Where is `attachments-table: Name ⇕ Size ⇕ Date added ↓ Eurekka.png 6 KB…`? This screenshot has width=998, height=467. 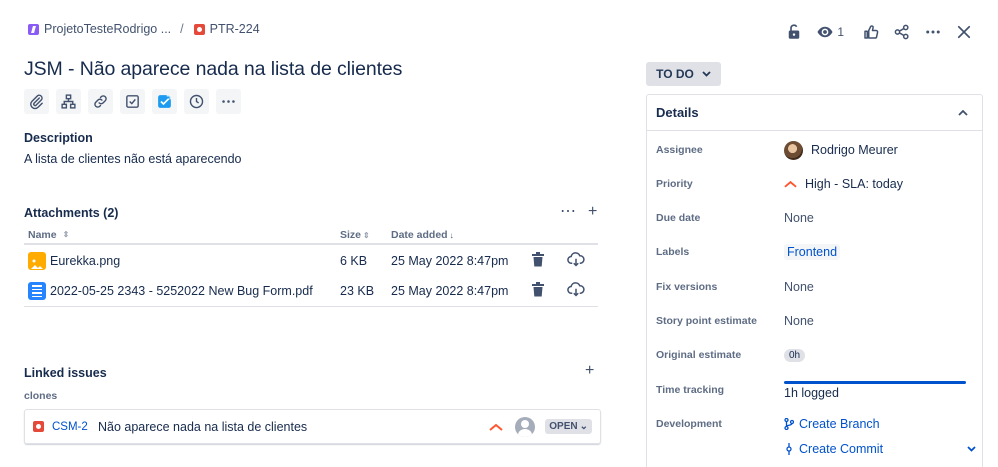
attachments-table: Name ⇕ Size ⇕ Date added ↓ Eurekka.png 6 KB… is located at coordinates (311, 266).